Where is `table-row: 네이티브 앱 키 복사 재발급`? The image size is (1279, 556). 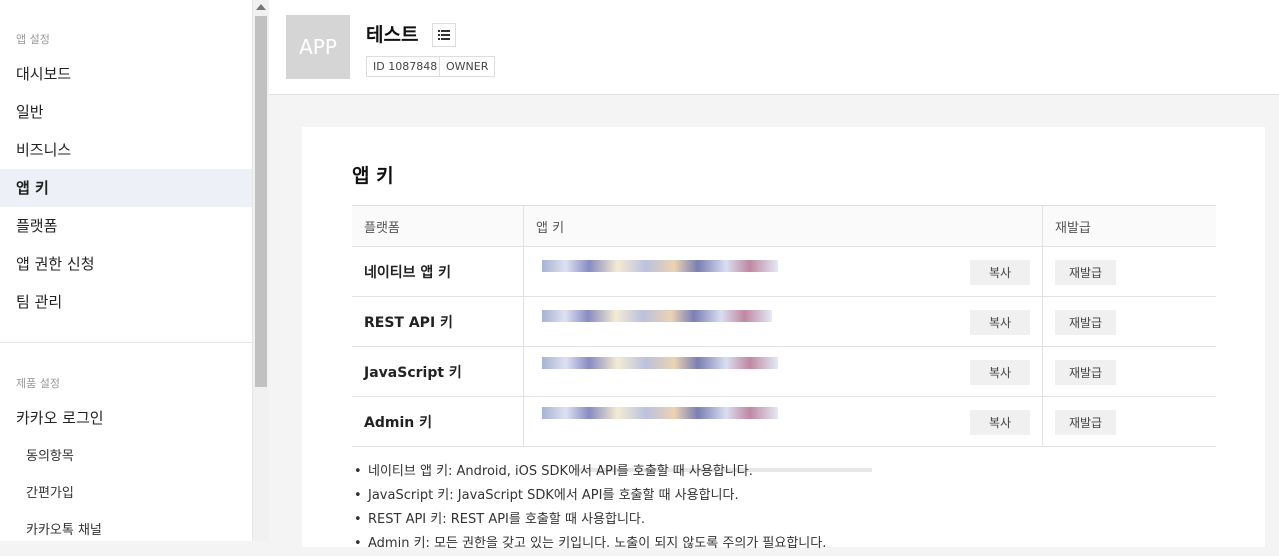 table-row: 네이티브 앱 키 복사 재발급 is located at coordinates (784, 272).